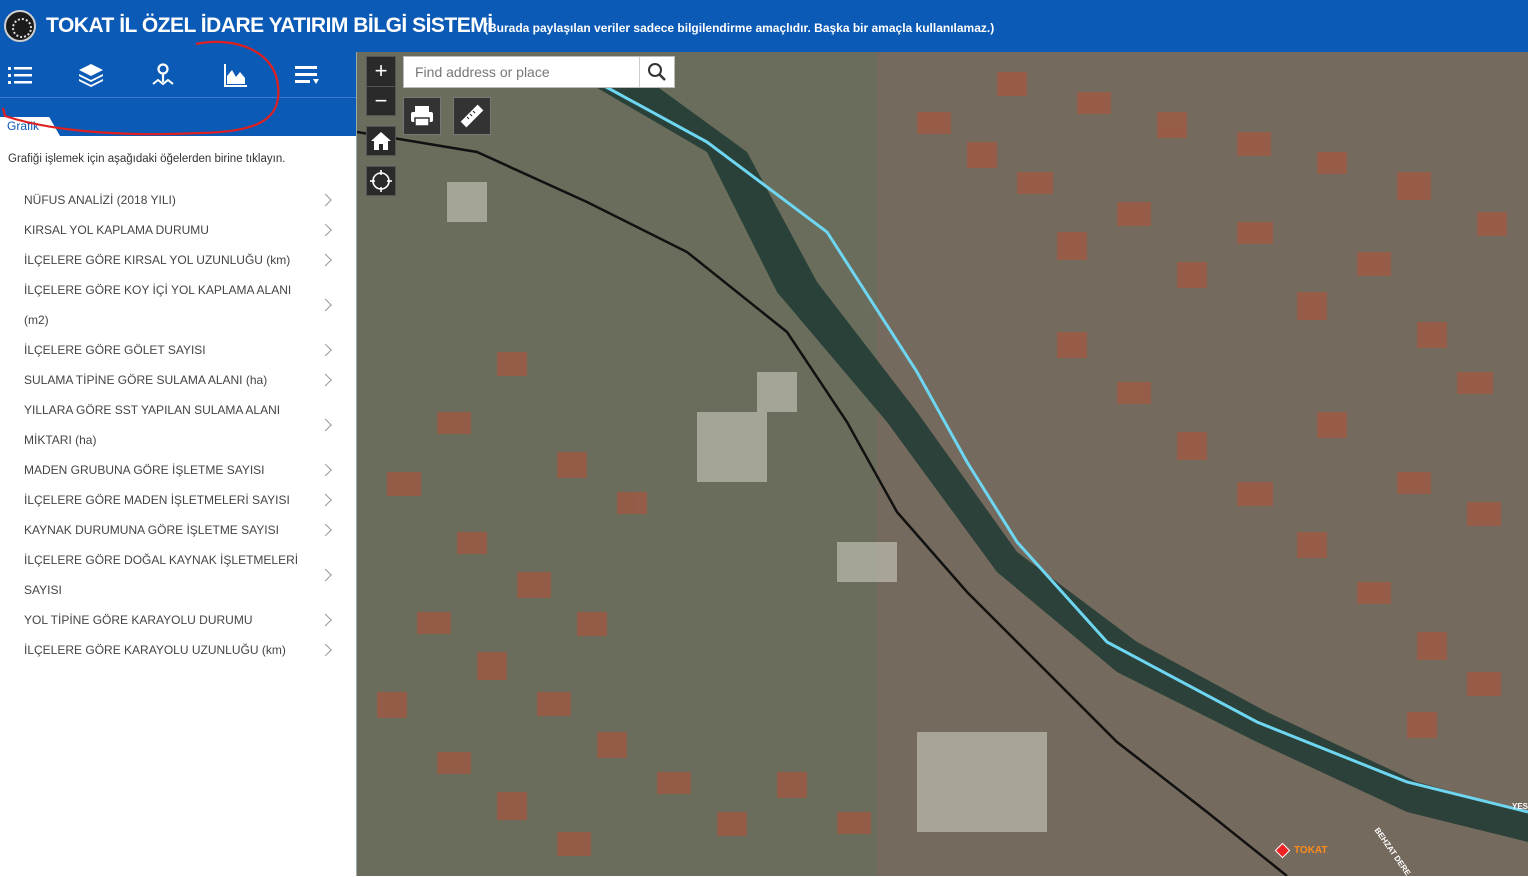 This screenshot has width=1528, height=877. I want to click on chart-list-item: SULAMA TİPİNE GÖRE SULAMA ALANI (ha), so click(178, 380).